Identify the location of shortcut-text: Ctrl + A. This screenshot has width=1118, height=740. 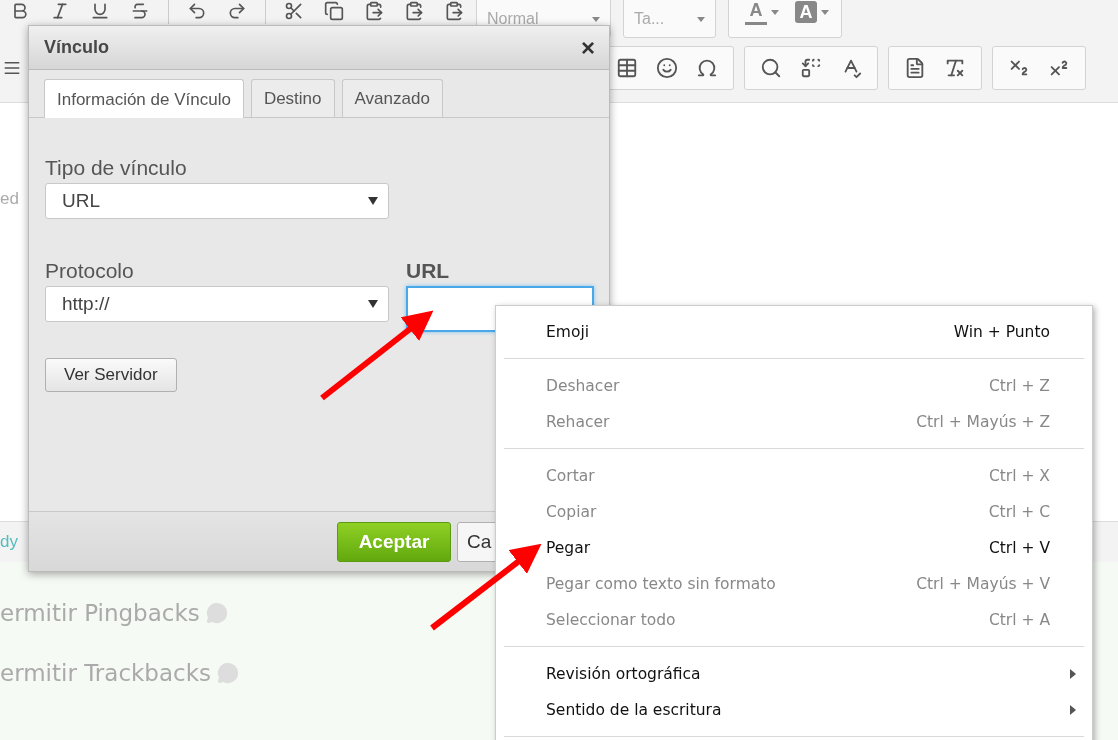
(1019, 620).